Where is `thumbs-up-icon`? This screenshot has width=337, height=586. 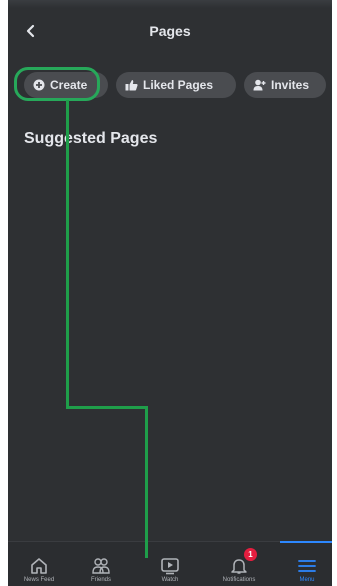
thumbs-up-icon is located at coordinates (131, 85).